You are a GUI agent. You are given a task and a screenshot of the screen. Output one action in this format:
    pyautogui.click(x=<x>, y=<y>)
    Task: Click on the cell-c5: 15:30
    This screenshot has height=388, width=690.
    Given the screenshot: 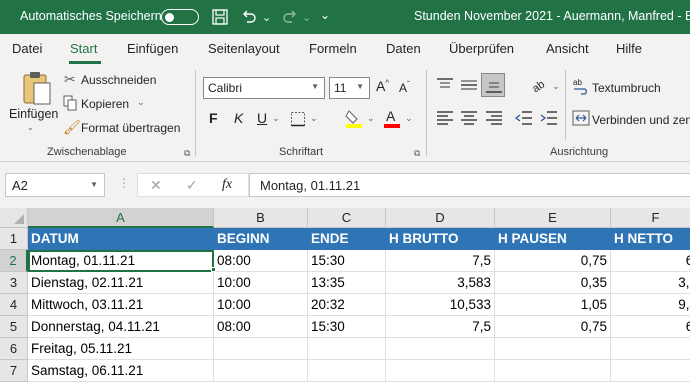 What is the action you would take?
    pyautogui.click(x=347, y=327)
    